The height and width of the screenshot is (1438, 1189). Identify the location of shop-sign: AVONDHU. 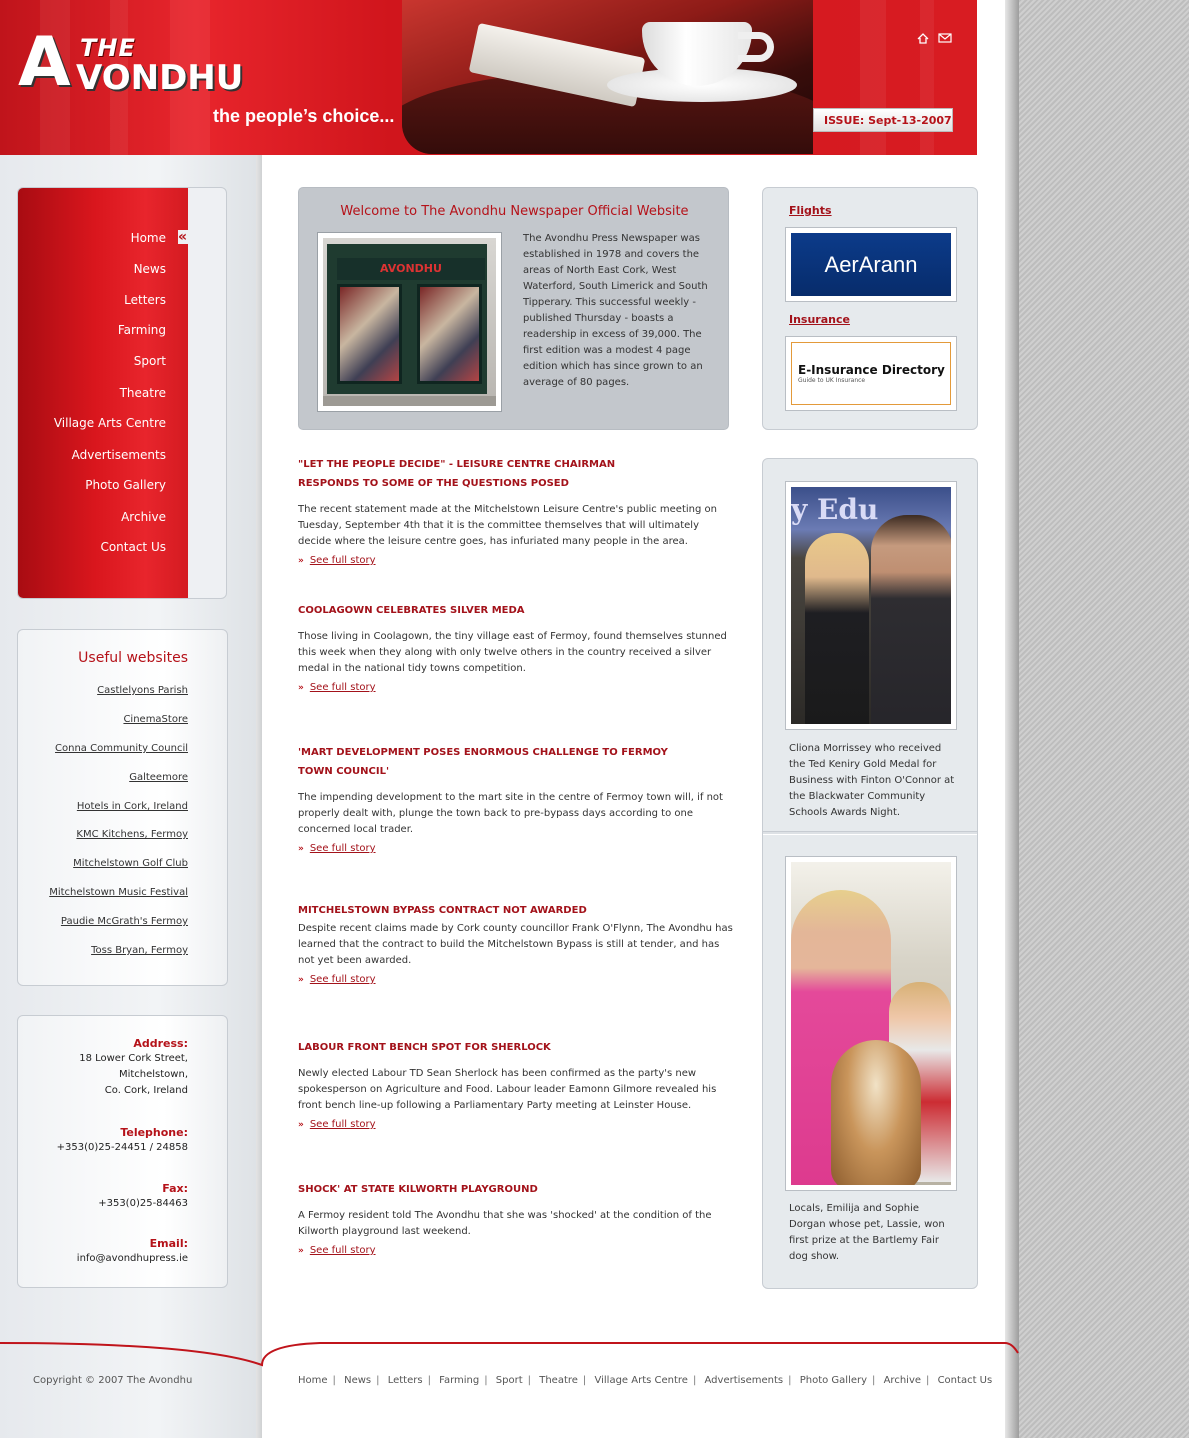
(411, 269).